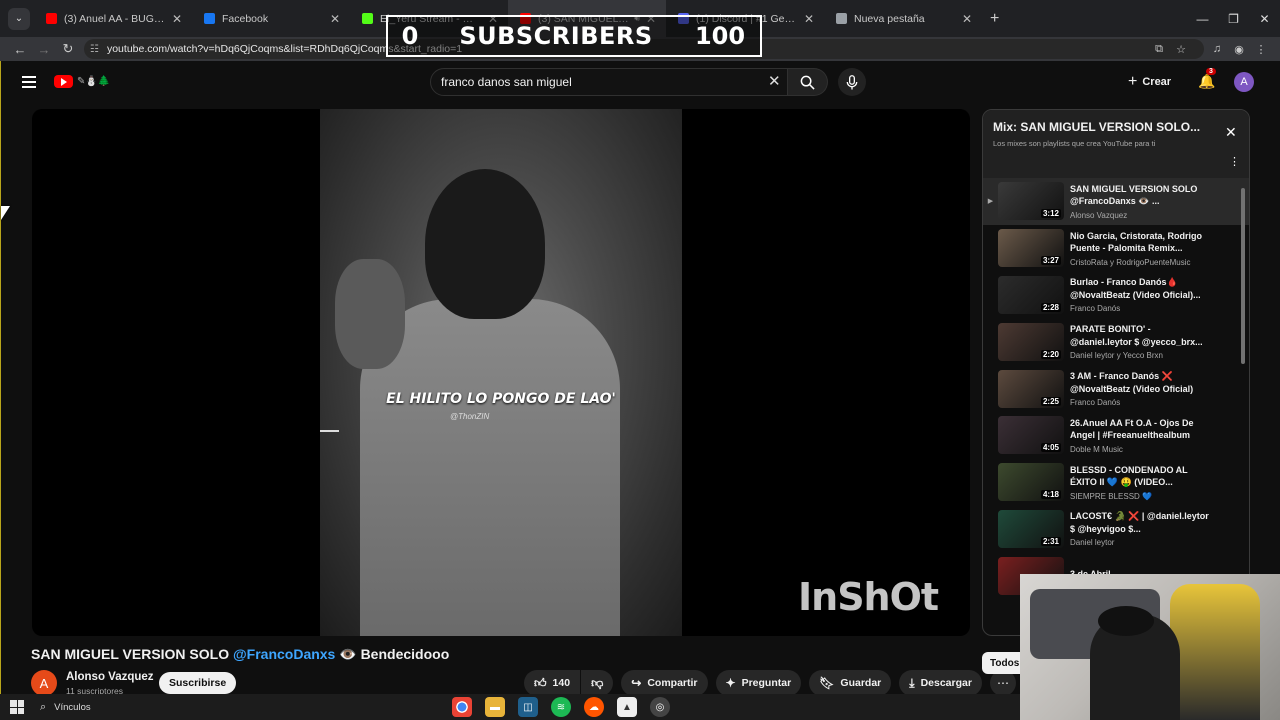 The image size is (1280, 720). What do you see at coordinates (284, 654) in the screenshot?
I see `video-title-tag: @FrancoDanxs` at bounding box center [284, 654].